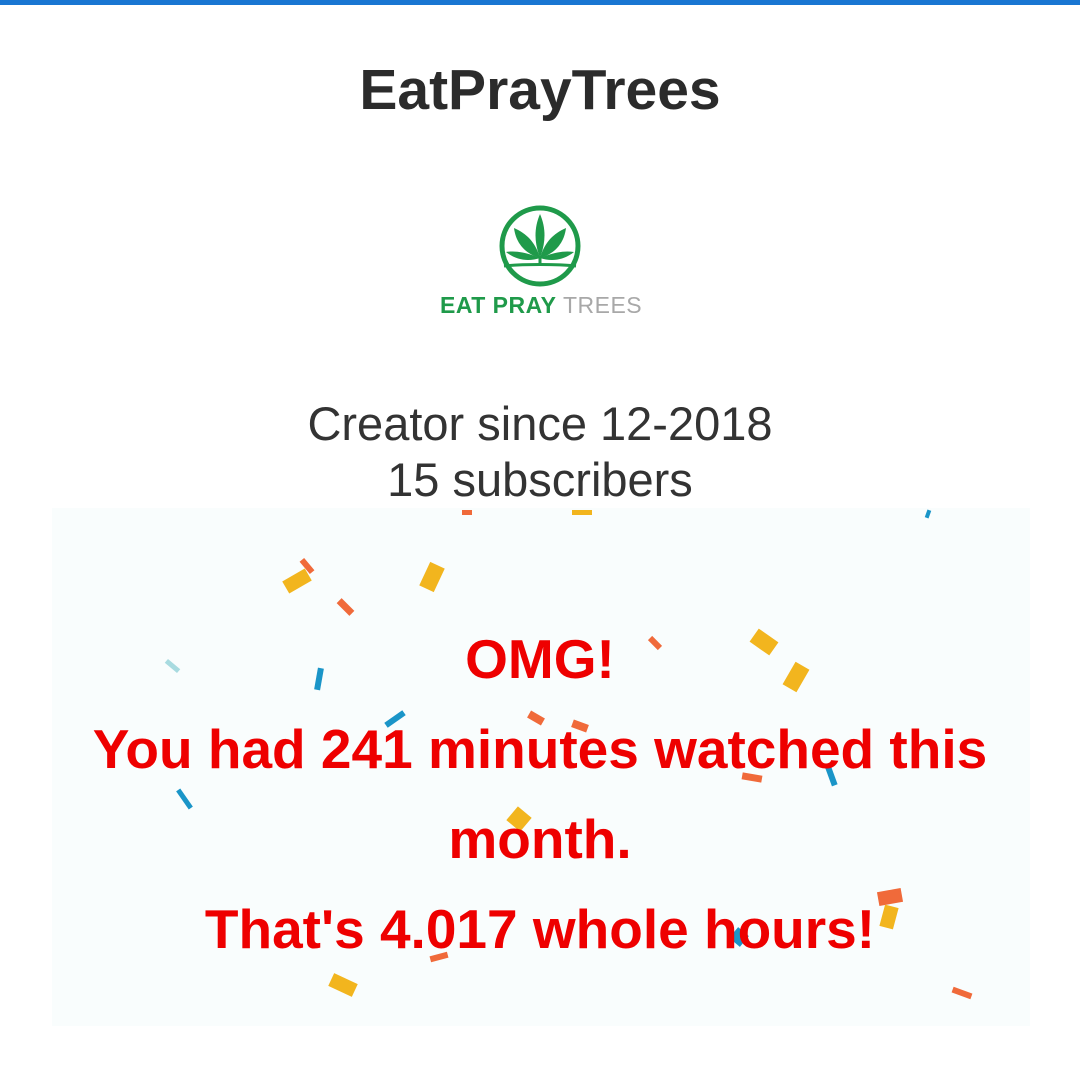  Describe the element at coordinates (602, 305) in the screenshot. I see `logo-wordmark-part2: TREES` at that location.